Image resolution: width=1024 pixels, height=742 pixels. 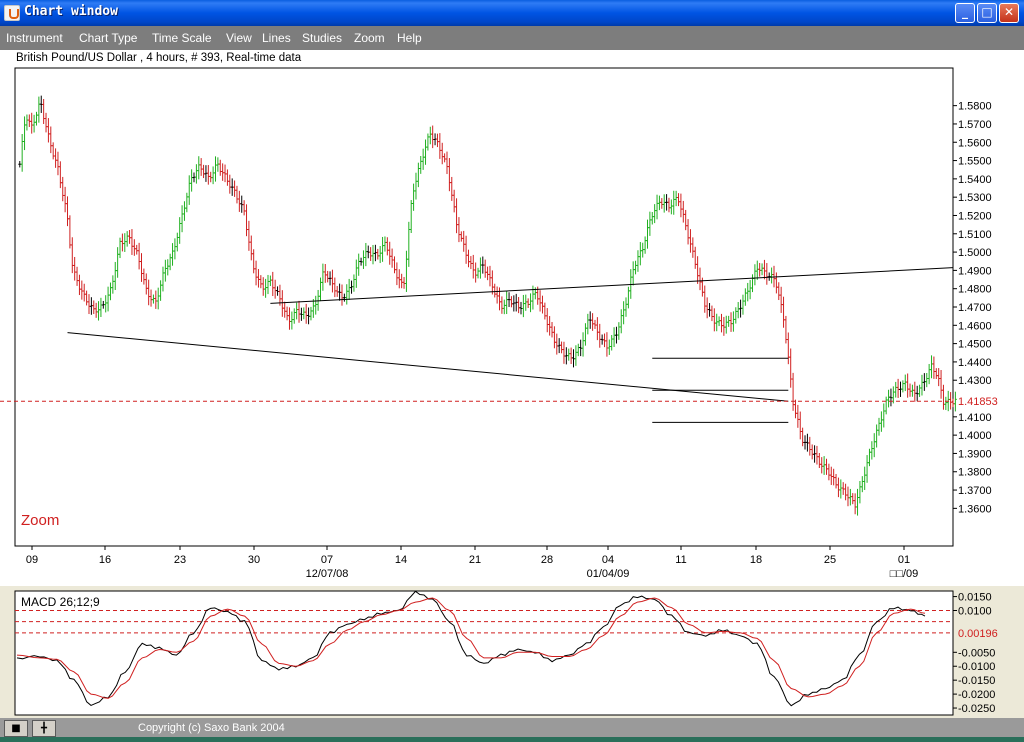 I want to click on crosshair-icon: ╋, so click(x=44, y=728).